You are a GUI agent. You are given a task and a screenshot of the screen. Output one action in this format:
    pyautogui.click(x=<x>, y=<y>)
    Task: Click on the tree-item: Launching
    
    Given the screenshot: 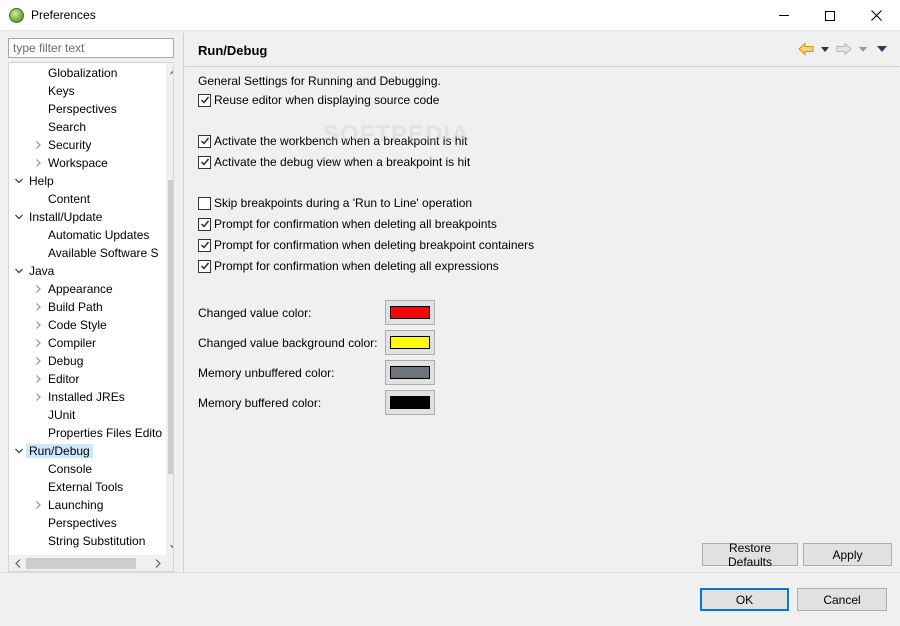 What is the action you would take?
    pyautogui.click(x=84, y=505)
    